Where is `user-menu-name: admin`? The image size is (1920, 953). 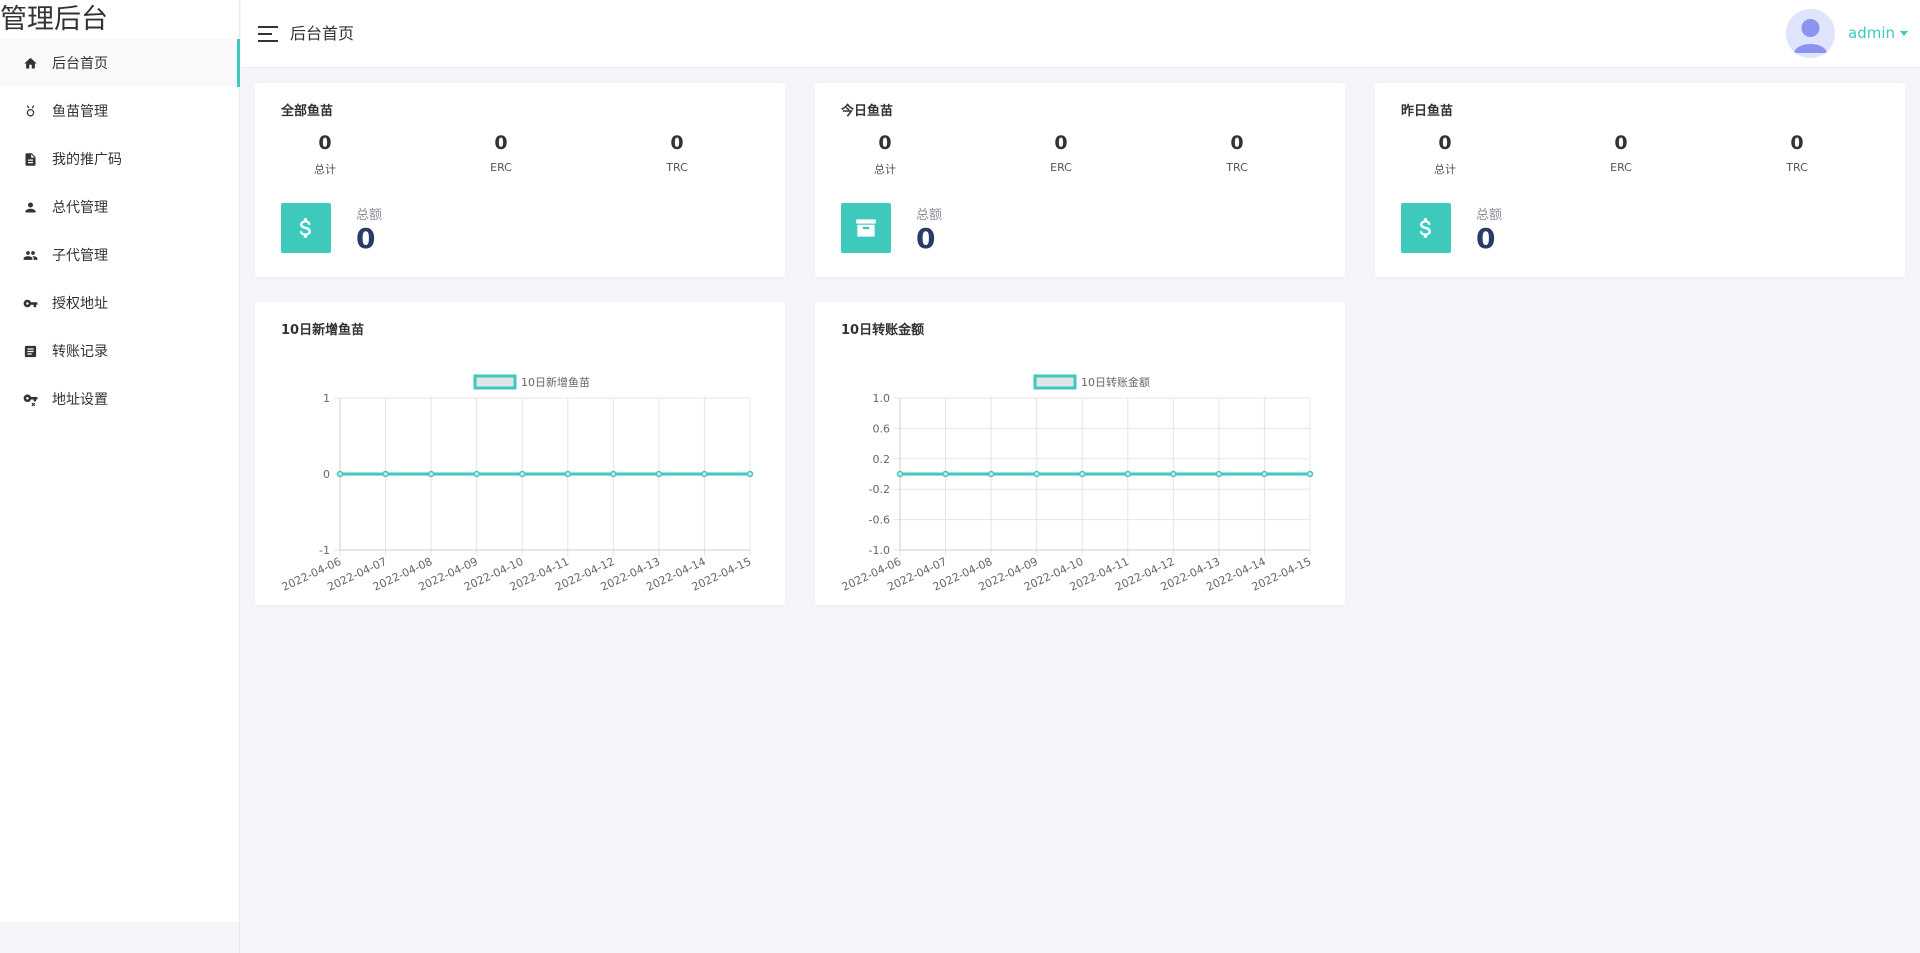
user-menu-name: admin is located at coordinates (1871, 33).